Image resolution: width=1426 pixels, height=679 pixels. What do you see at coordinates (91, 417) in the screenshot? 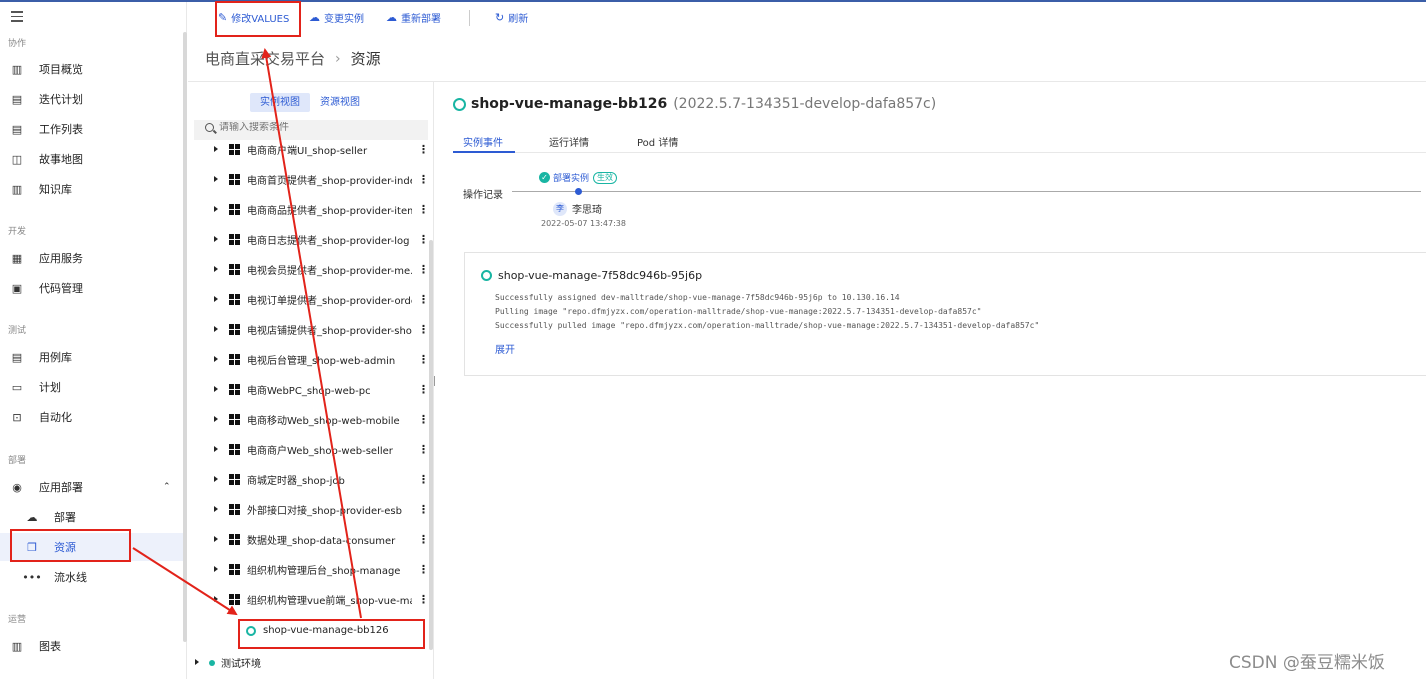
I see `sidebar-item-automation: ⊡ 自动化` at bounding box center [91, 417].